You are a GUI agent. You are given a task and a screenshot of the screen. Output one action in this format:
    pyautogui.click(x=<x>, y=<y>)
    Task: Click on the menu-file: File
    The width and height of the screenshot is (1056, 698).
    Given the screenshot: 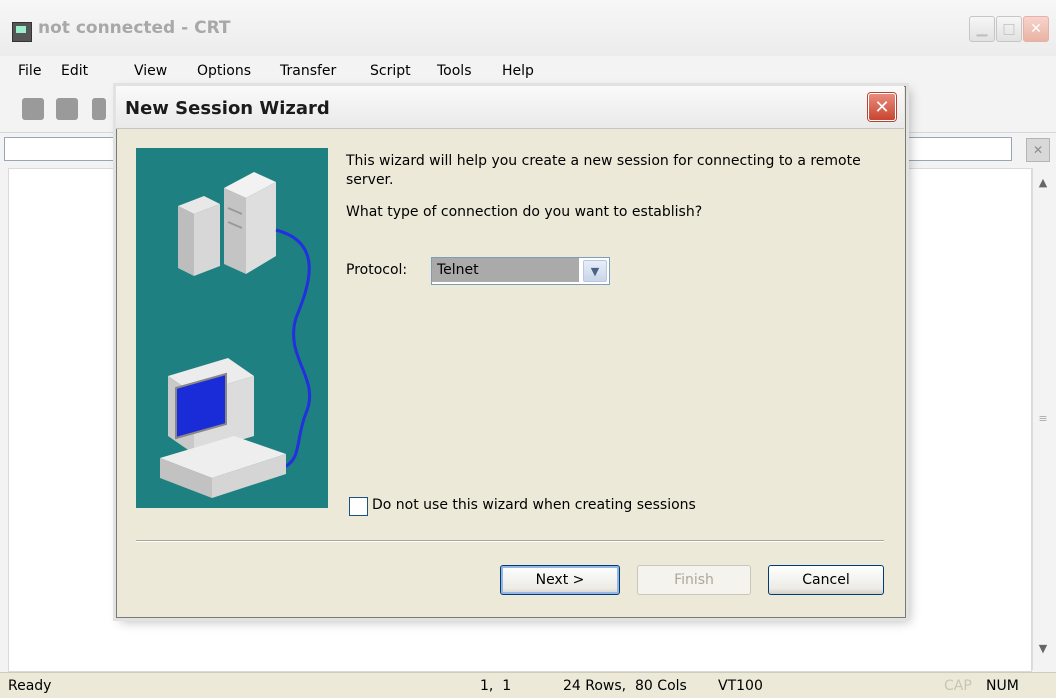 What is the action you would take?
    pyautogui.click(x=29, y=71)
    